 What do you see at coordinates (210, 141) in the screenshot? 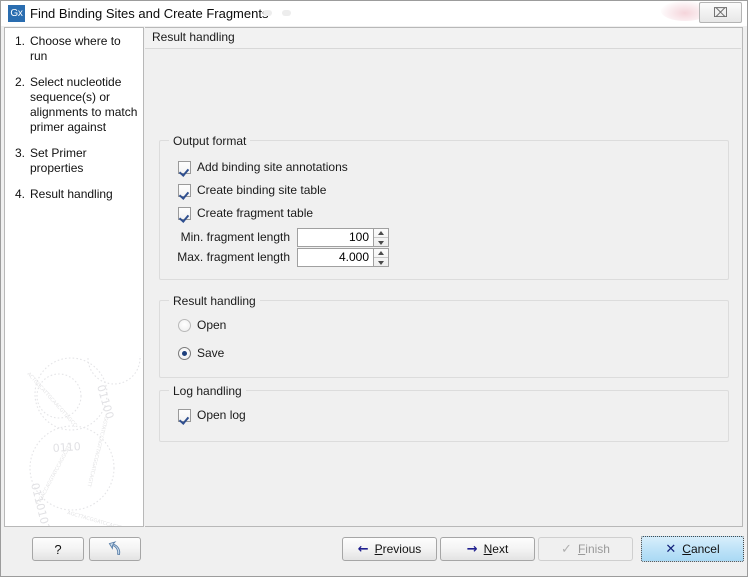
I see `output-format-group-title: Output format` at bounding box center [210, 141].